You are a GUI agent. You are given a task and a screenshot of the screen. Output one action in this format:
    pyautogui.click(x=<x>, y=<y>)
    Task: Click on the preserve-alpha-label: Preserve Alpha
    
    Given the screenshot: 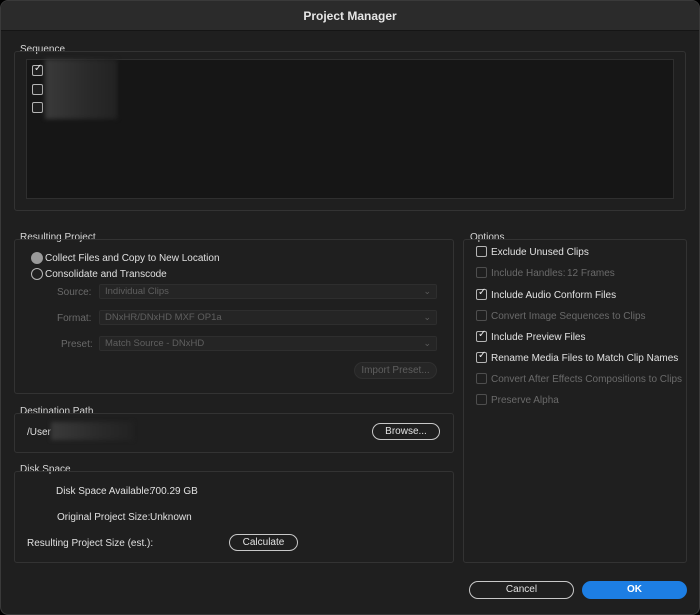 What is the action you would take?
    pyautogui.click(x=525, y=400)
    